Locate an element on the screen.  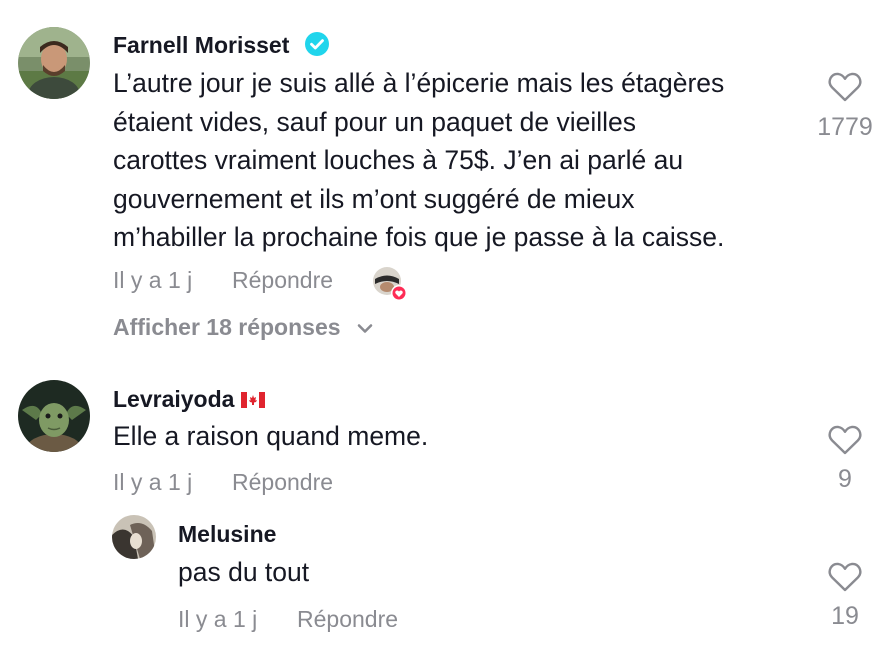
chevron-down-icon is located at coordinates (365, 330).